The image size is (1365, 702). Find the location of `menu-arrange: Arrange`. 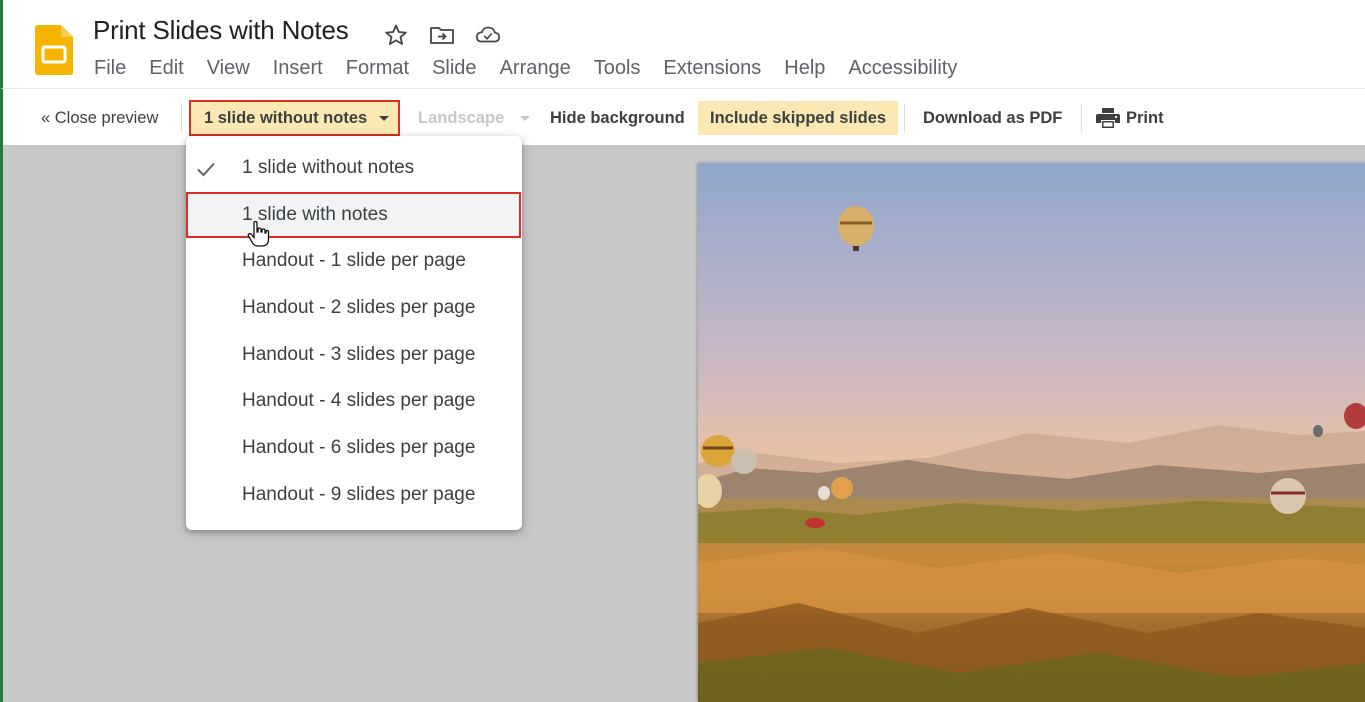

menu-arrange: Arrange is located at coordinates (535, 68).